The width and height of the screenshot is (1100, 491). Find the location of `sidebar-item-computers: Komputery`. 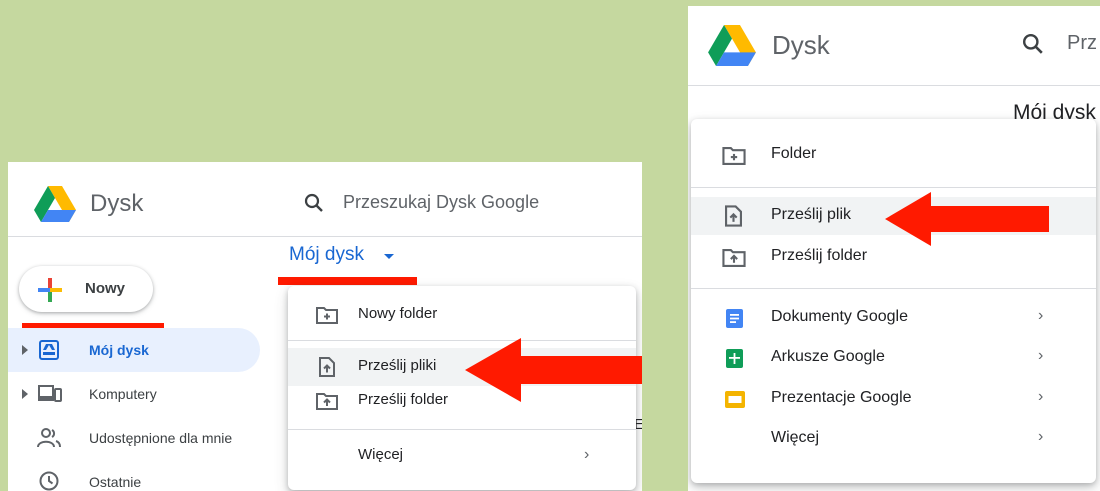

sidebar-item-computers: Komputery is located at coordinates (134, 394).